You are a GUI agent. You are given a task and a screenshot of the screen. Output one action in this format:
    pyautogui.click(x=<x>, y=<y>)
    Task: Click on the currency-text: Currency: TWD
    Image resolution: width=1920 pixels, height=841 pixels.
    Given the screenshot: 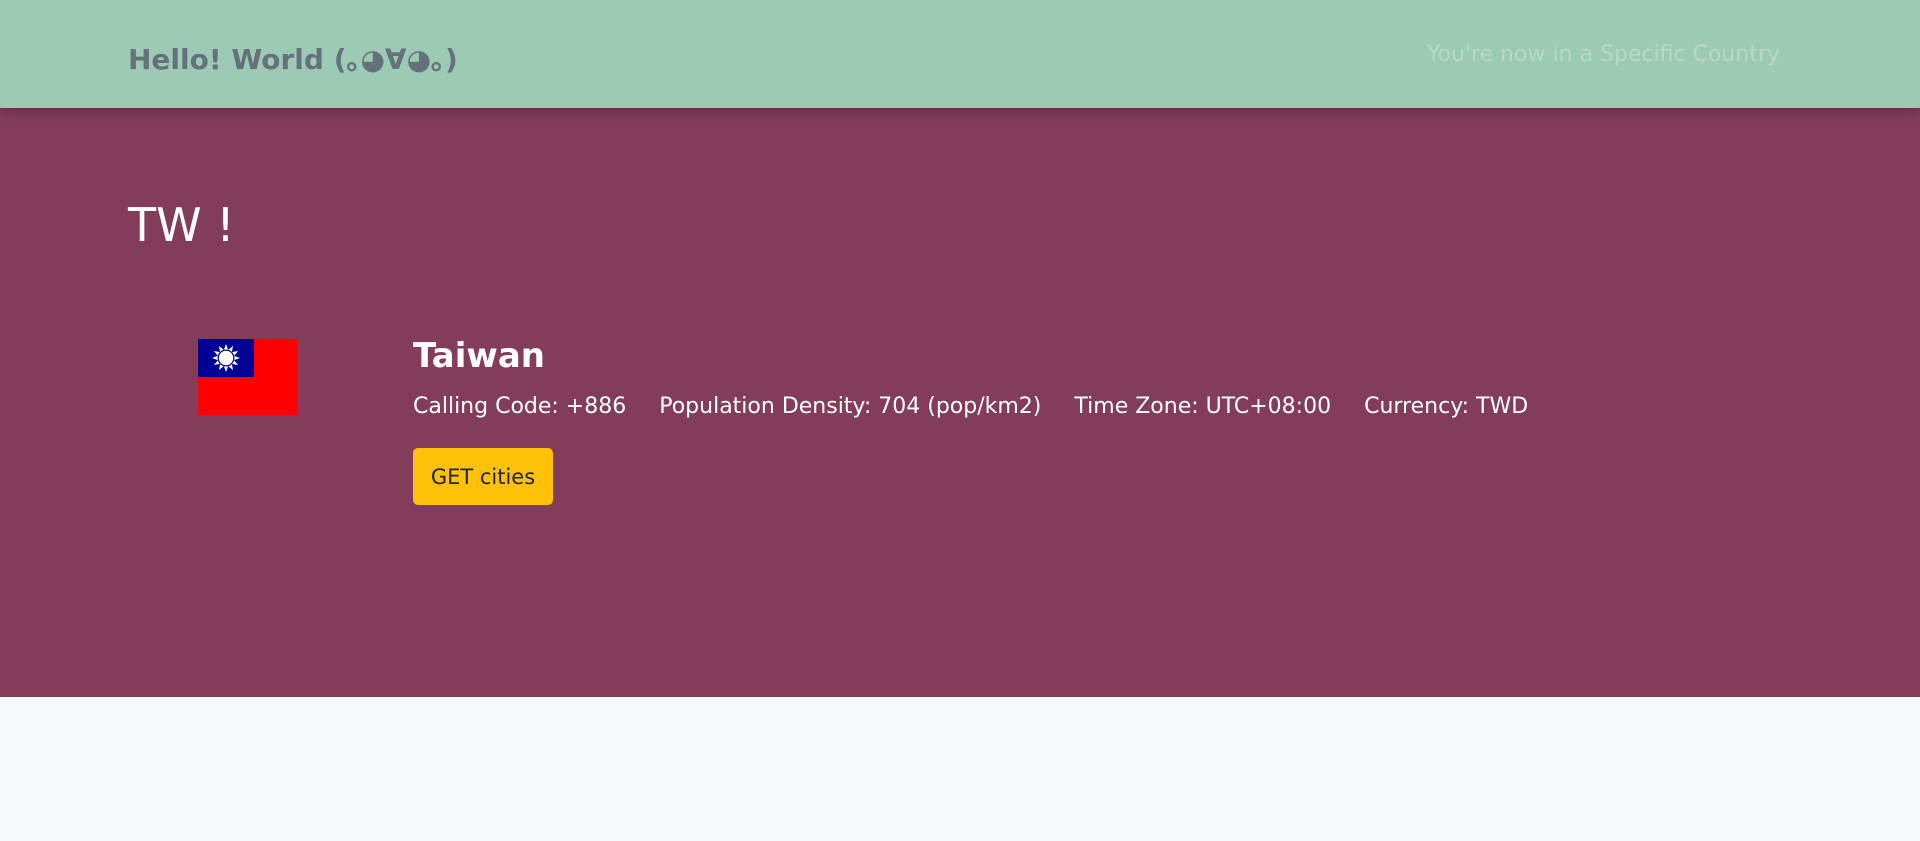 What is the action you would take?
    pyautogui.click(x=1446, y=406)
    